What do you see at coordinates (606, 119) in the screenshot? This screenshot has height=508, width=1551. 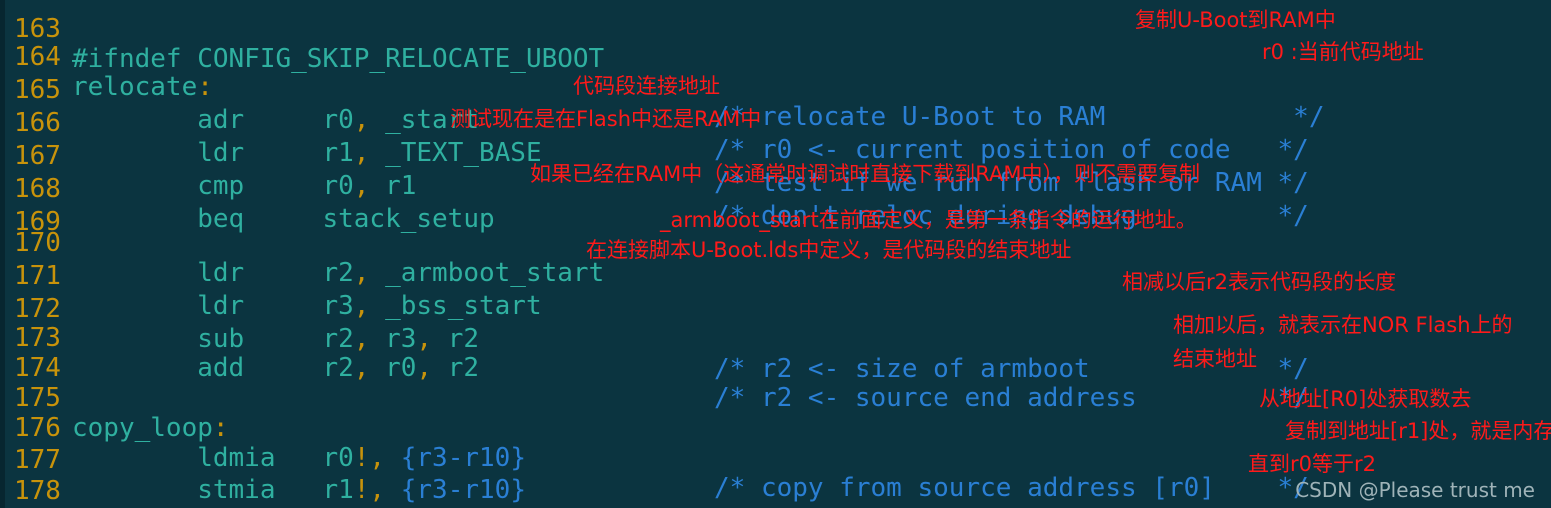 I see `annotation-test-flash-or-ram: 测试现在是在Flash中还是RAM中` at bounding box center [606, 119].